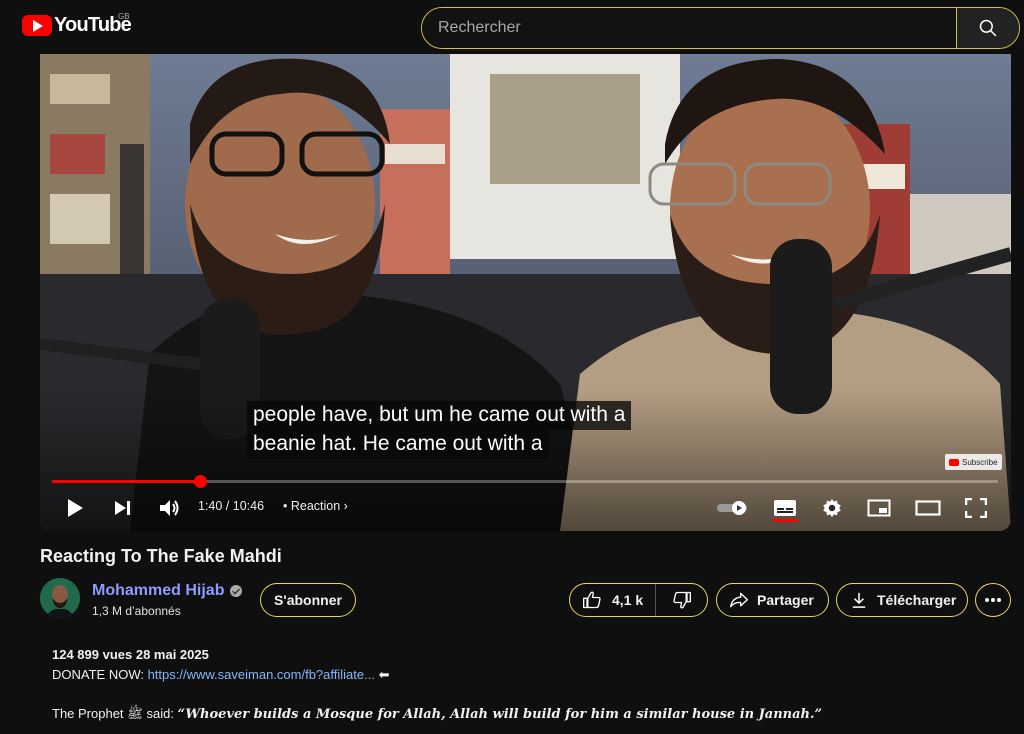 The image size is (1024, 734). Describe the element at coordinates (231, 506) in the screenshot. I see `time-display: 1:40 / 10:46` at that location.